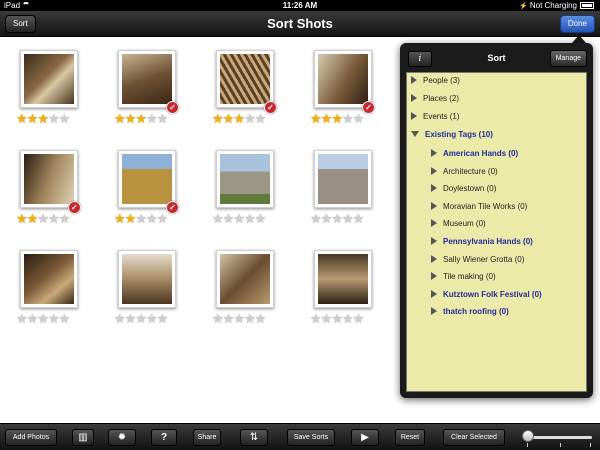 The image size is (600, 450). What do you see at coordinates (477, 260) in the screenshot?
I see `tag-item: Sally Wiener Grotta (0)` at bounding box center [477, 260].